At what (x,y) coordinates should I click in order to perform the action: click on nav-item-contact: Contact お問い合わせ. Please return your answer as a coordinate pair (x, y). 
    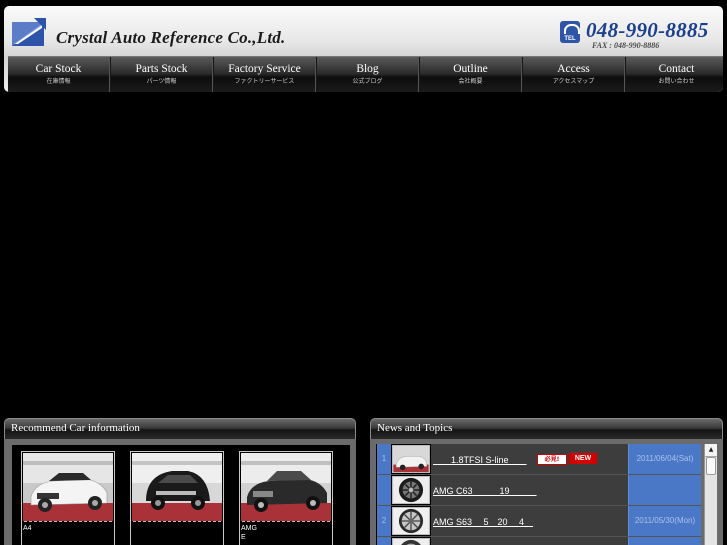
    Looking at the image, I should click on (674, 74).